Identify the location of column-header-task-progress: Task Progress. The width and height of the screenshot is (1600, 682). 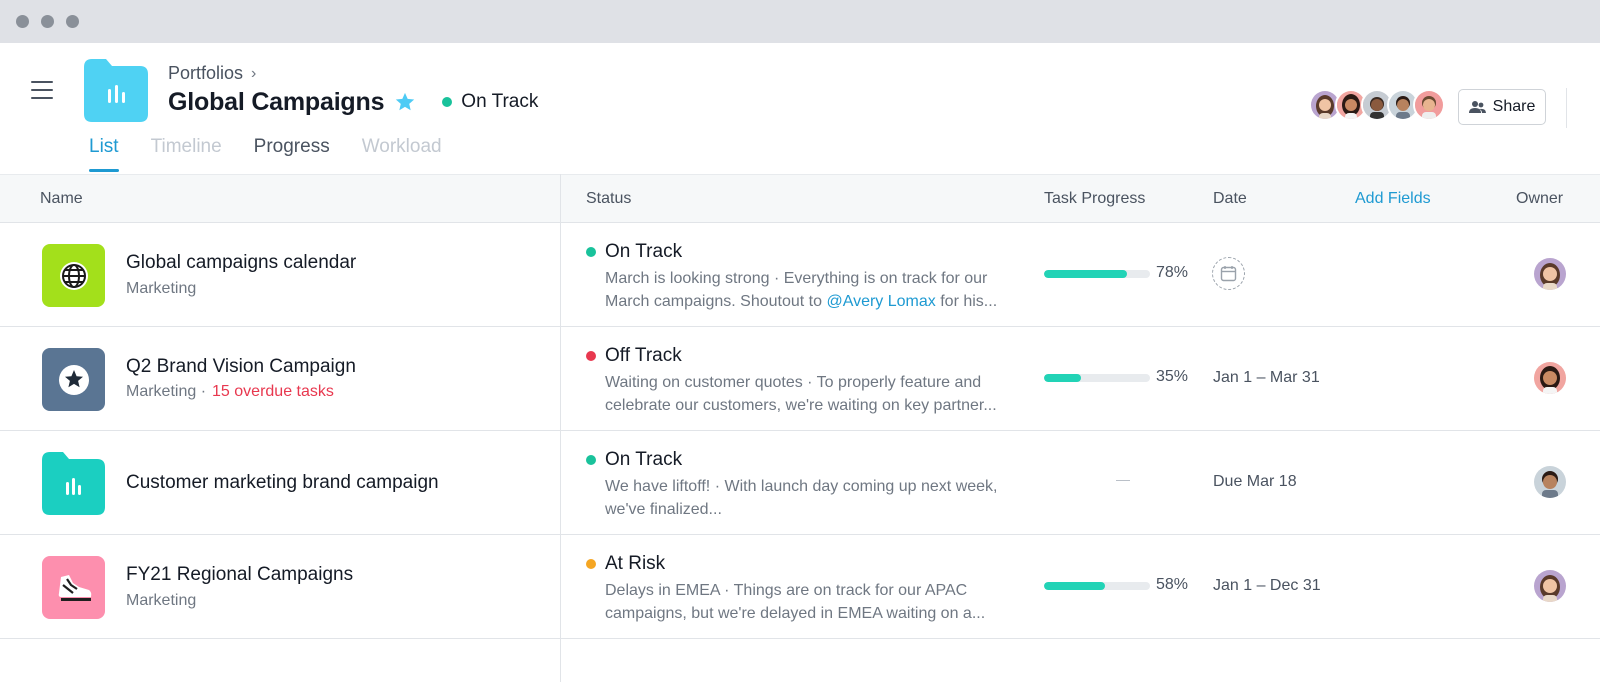
(1094, 199).